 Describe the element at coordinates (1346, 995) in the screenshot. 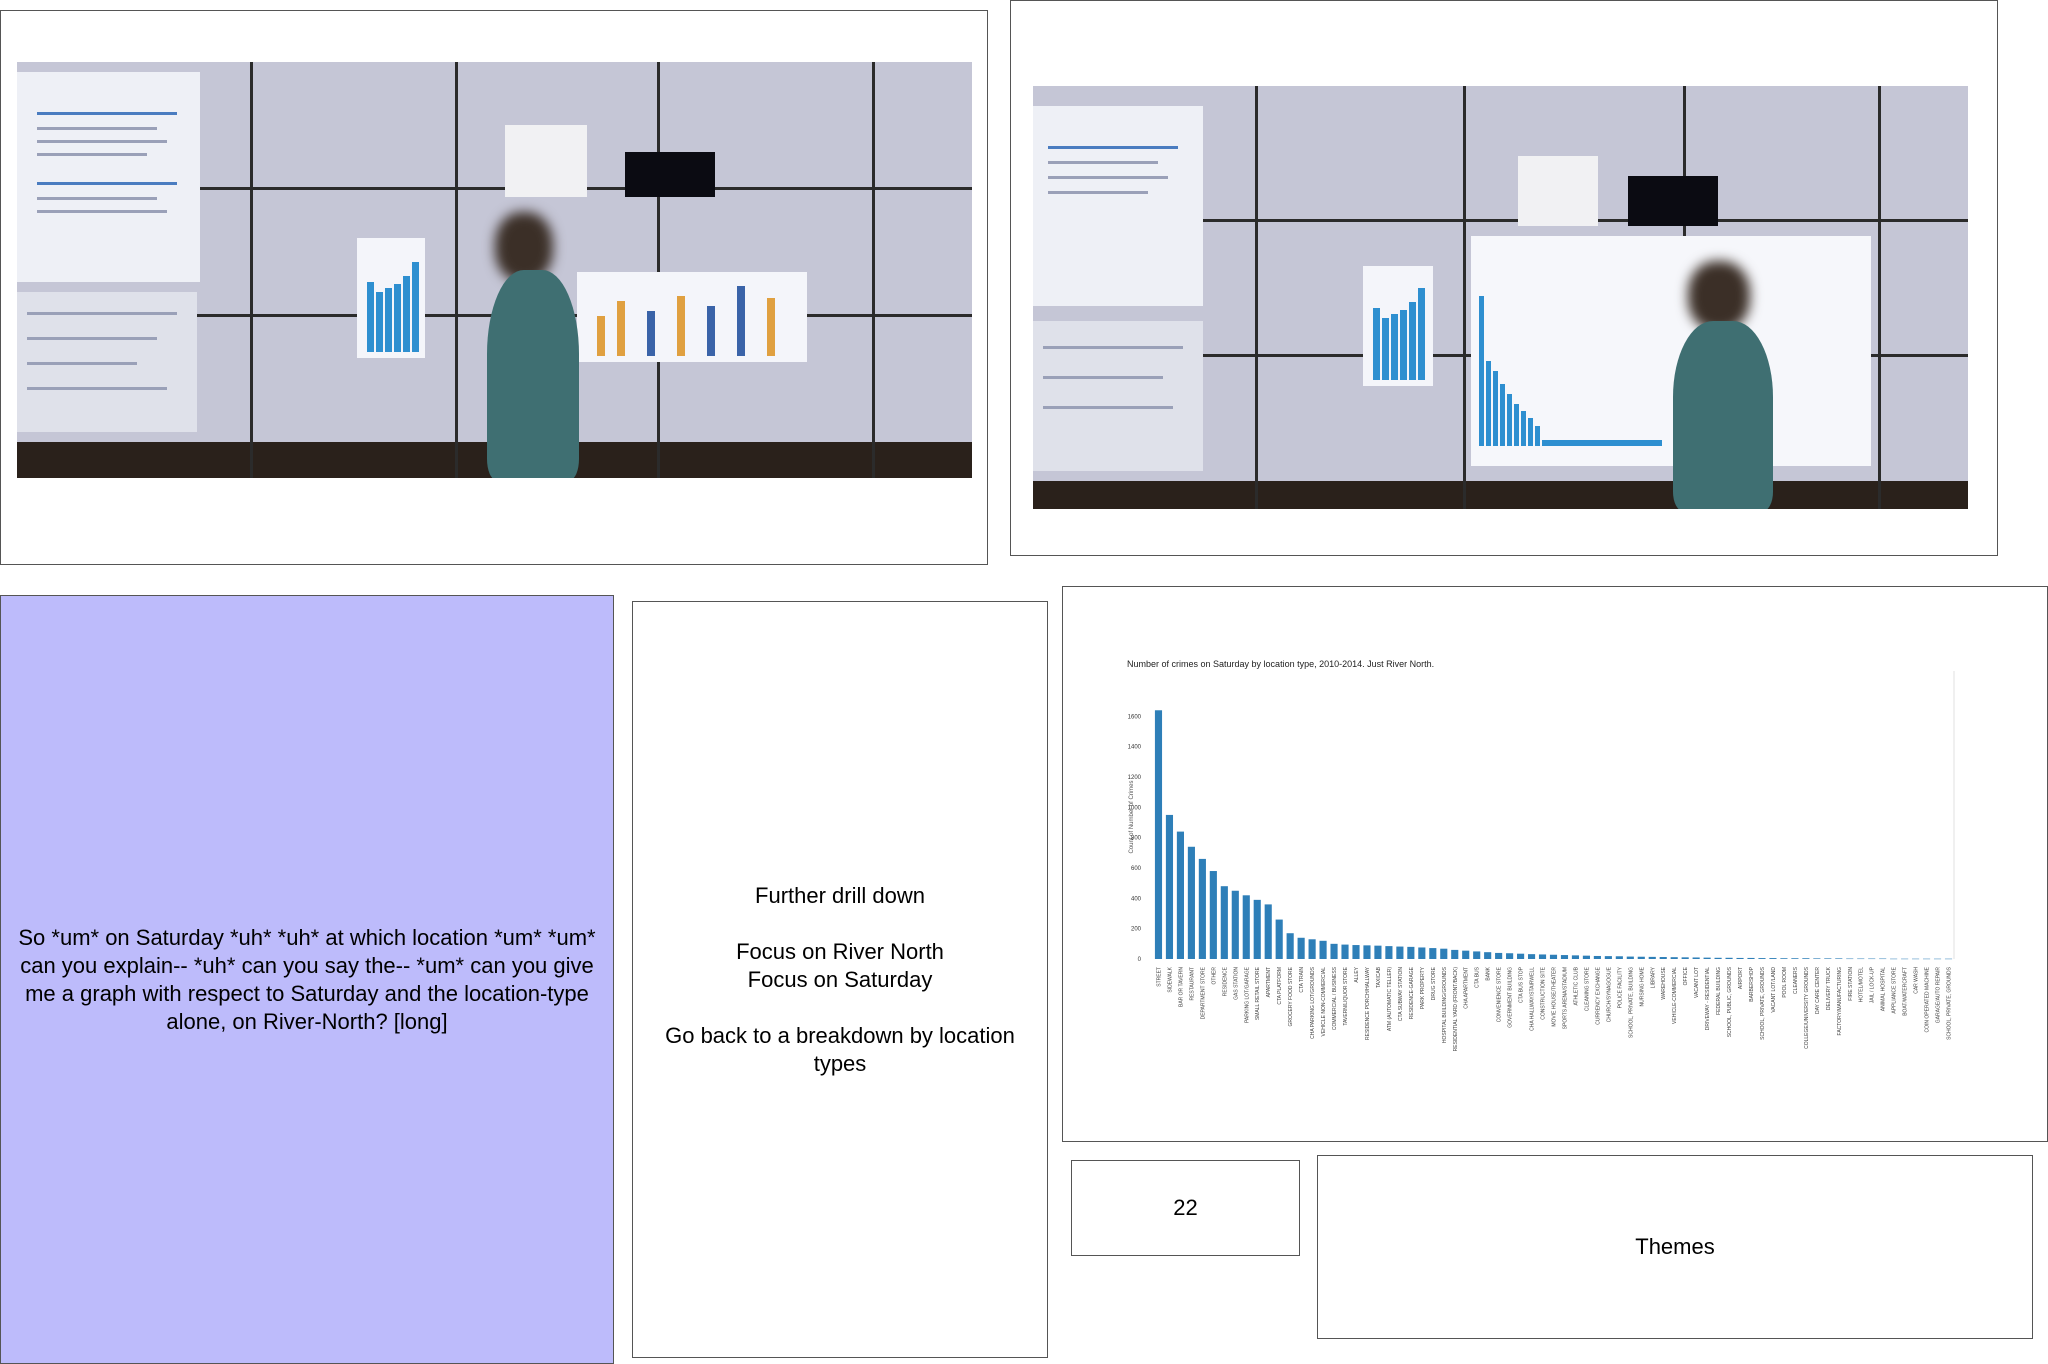

I see `x-tick-label: TAVERN/LIQUOR STORE` at that location.